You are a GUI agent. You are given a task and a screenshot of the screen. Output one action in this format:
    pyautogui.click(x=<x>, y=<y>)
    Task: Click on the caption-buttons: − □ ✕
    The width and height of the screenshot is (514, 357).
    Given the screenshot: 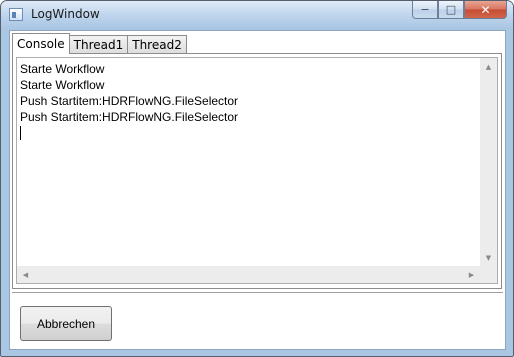 What is the action you would take?
    pyautogui.click(x=459, y=10)
    